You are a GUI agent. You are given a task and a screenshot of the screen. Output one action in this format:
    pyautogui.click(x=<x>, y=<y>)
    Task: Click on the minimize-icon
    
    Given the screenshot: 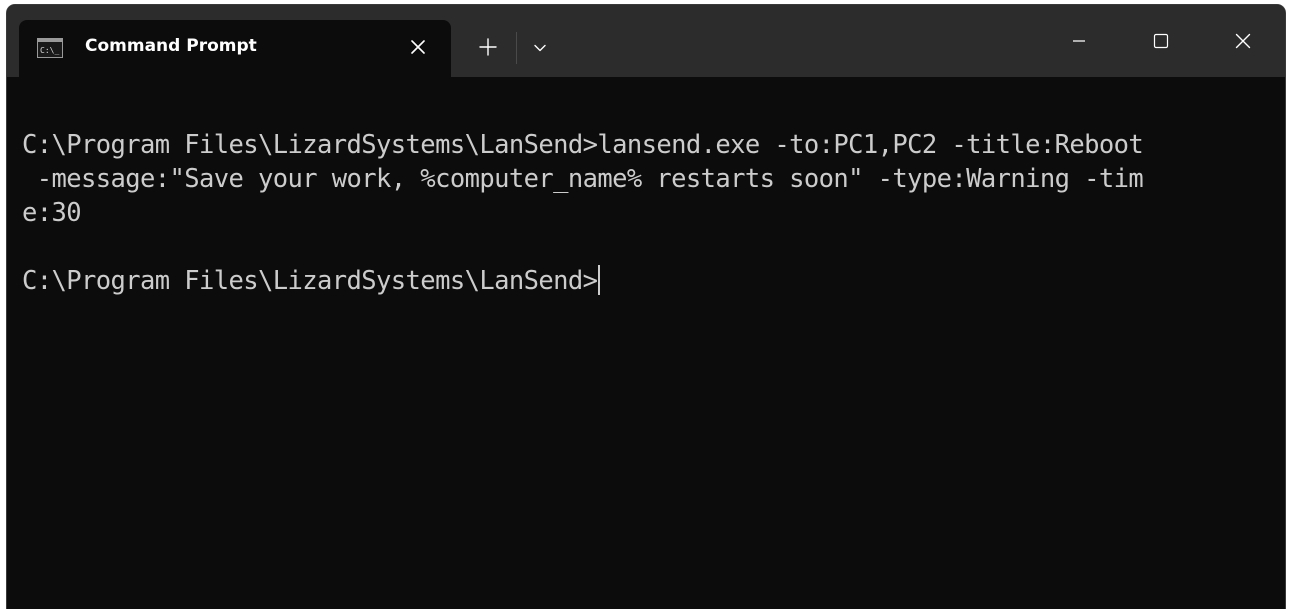 What is the action you would take?
    pyautogui.click(x=1079, y=41)
    